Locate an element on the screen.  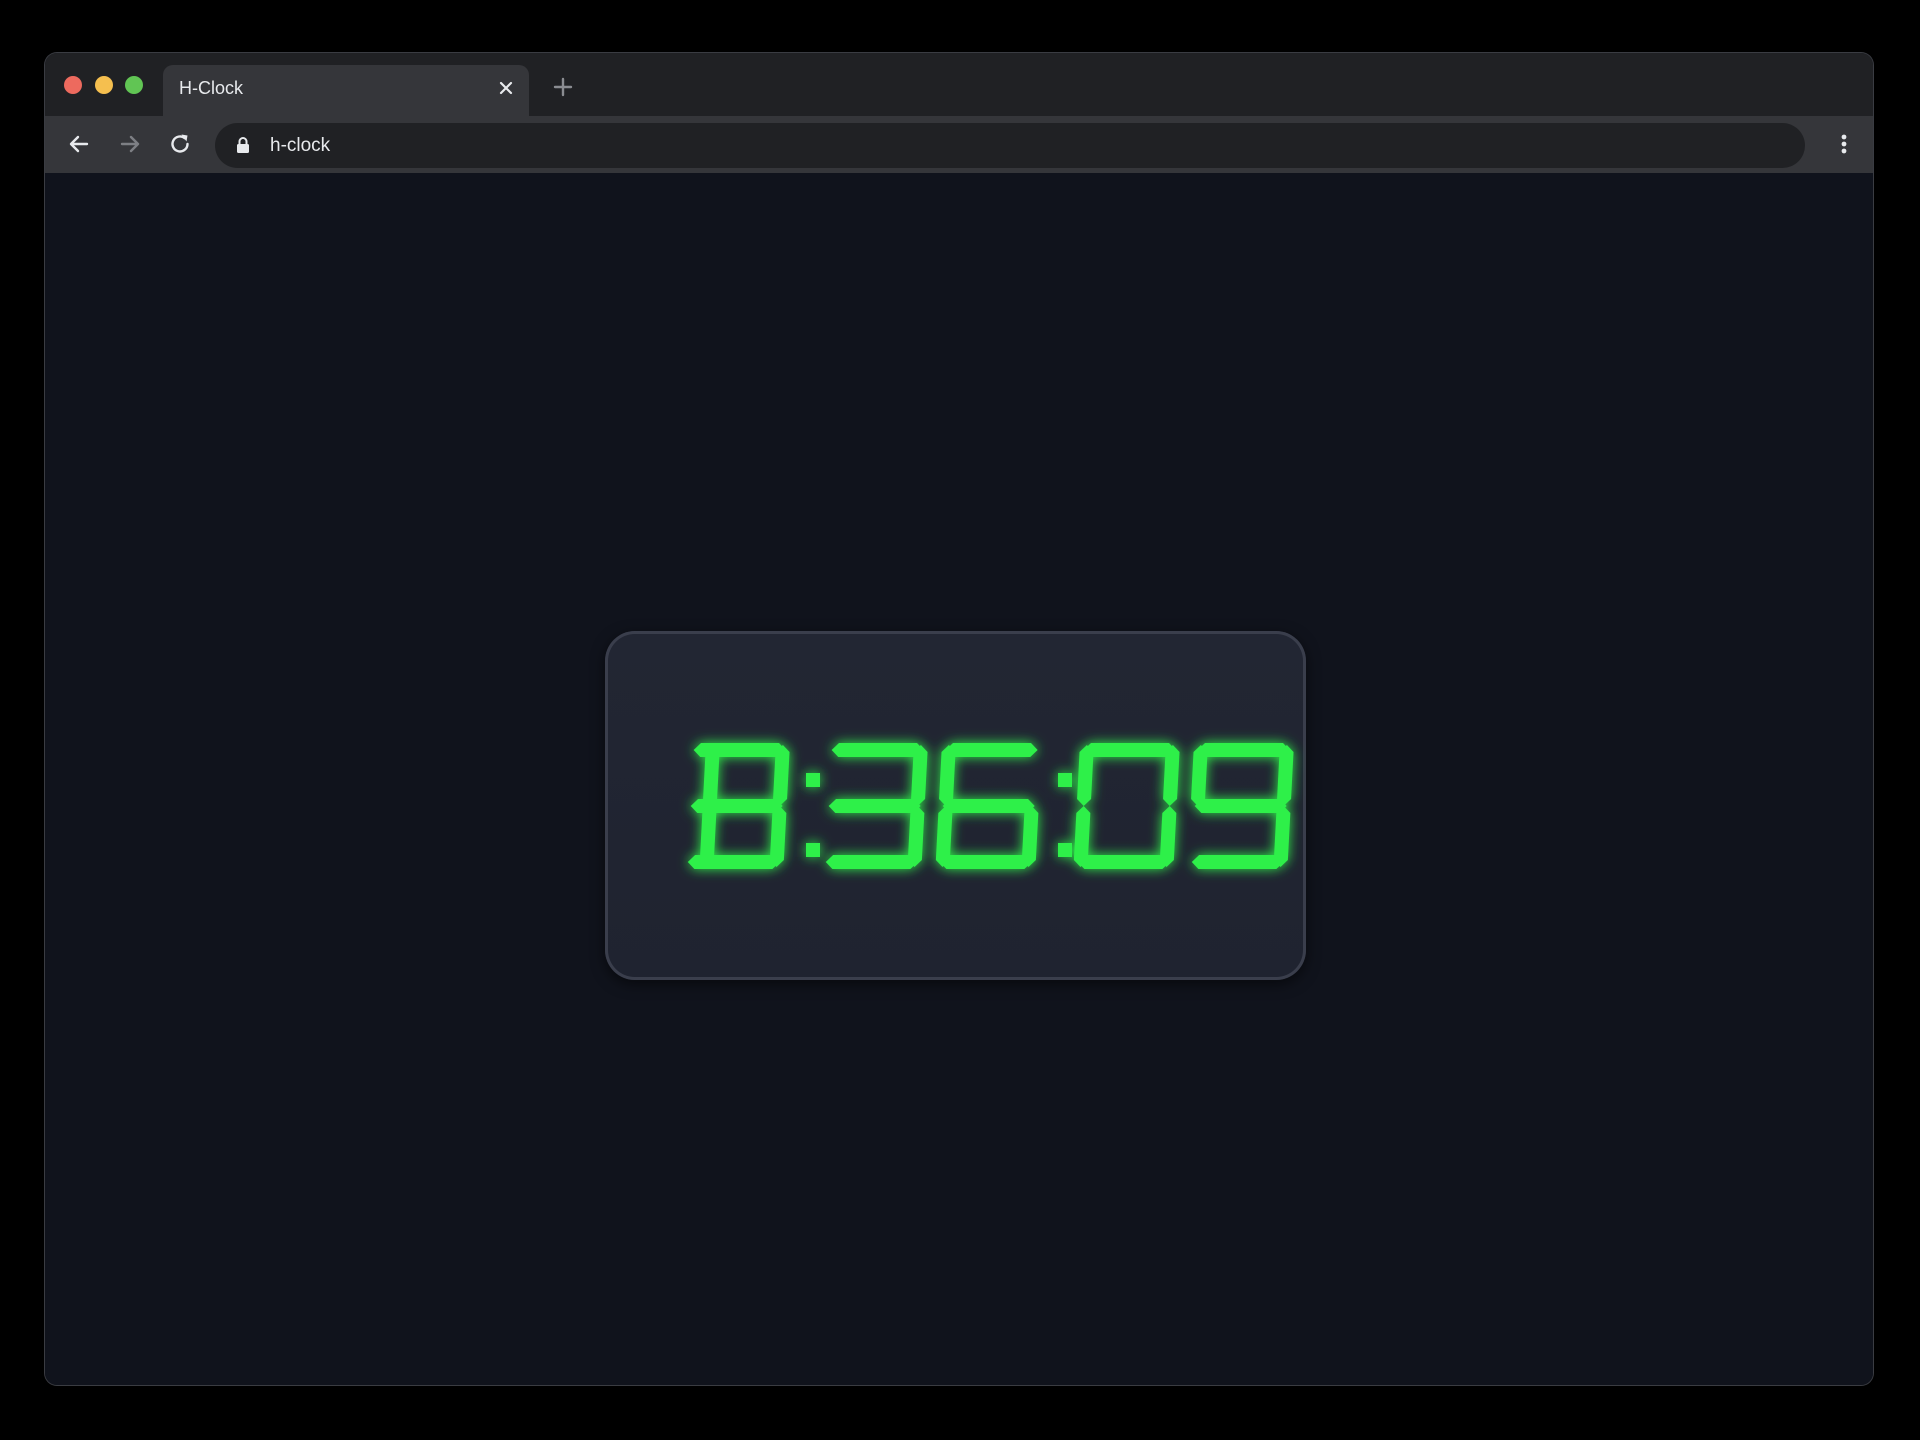
browser-toolbar: h-clock is located at coordinates (959, 144).